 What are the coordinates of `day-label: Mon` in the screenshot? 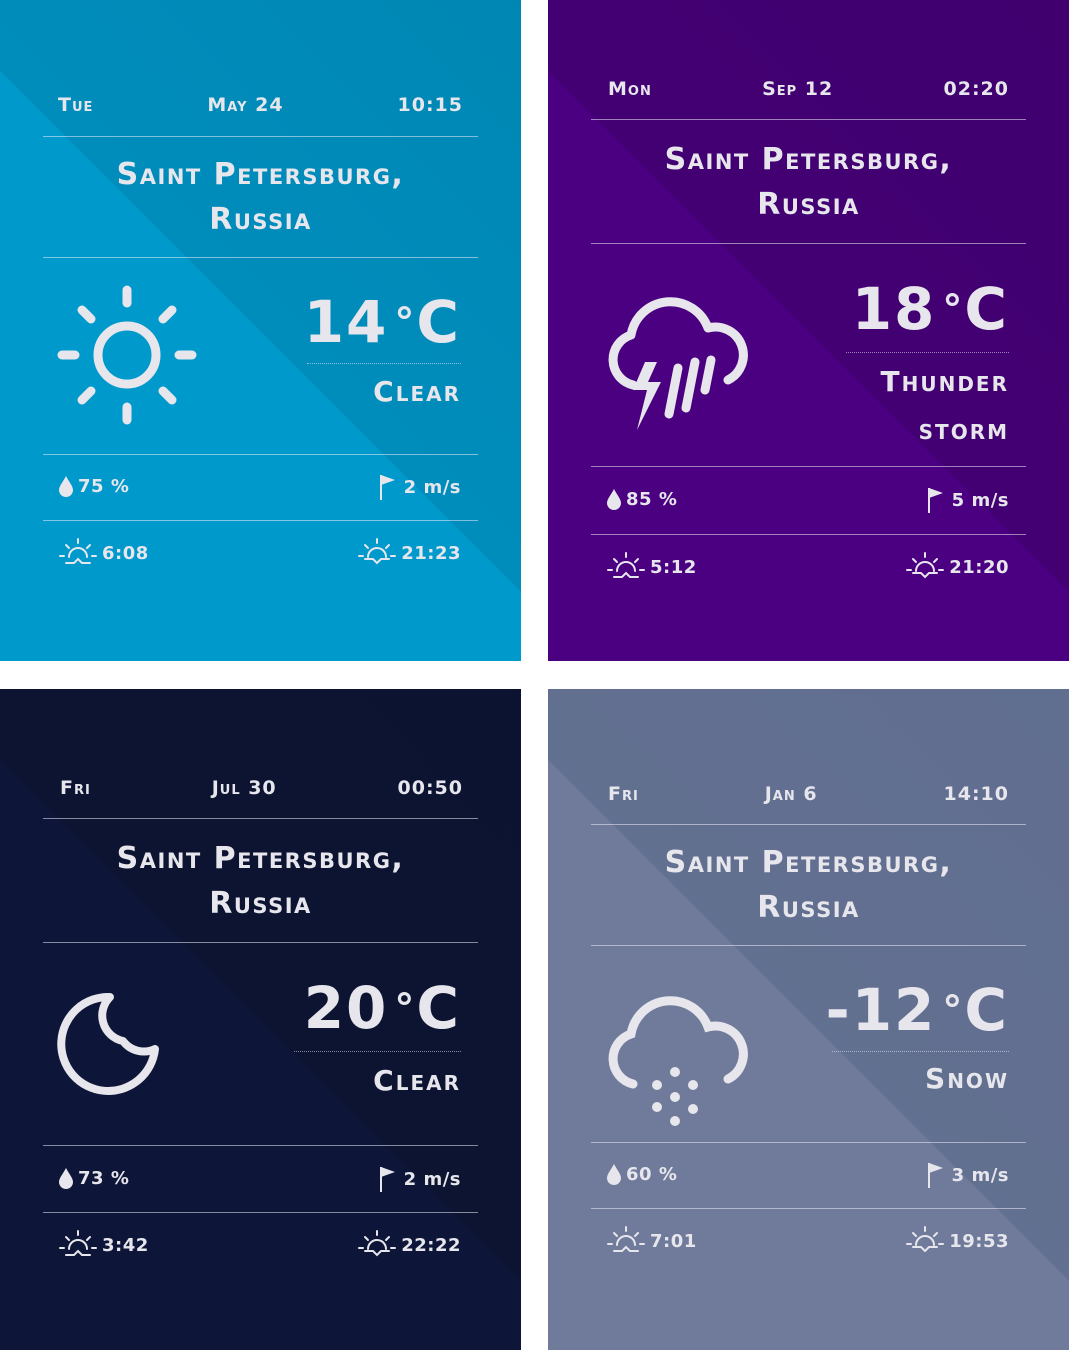 It's located at (630, 89).